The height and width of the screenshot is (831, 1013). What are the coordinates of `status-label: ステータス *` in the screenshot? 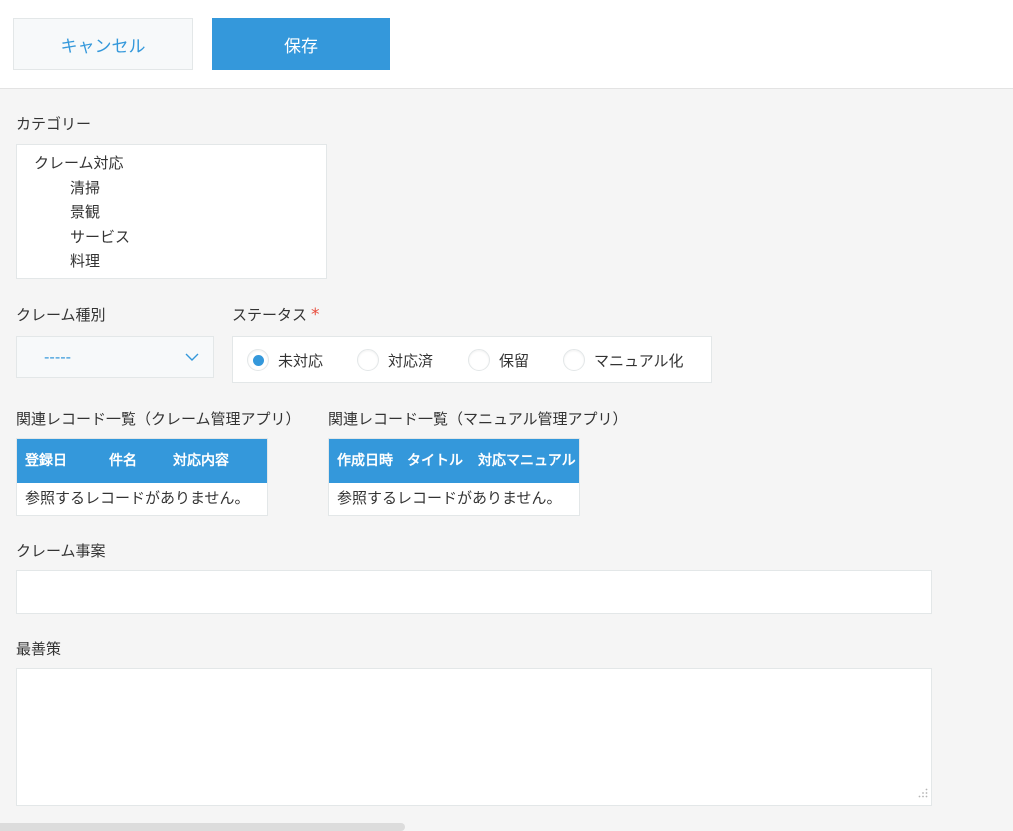 It's located at (276, 314).